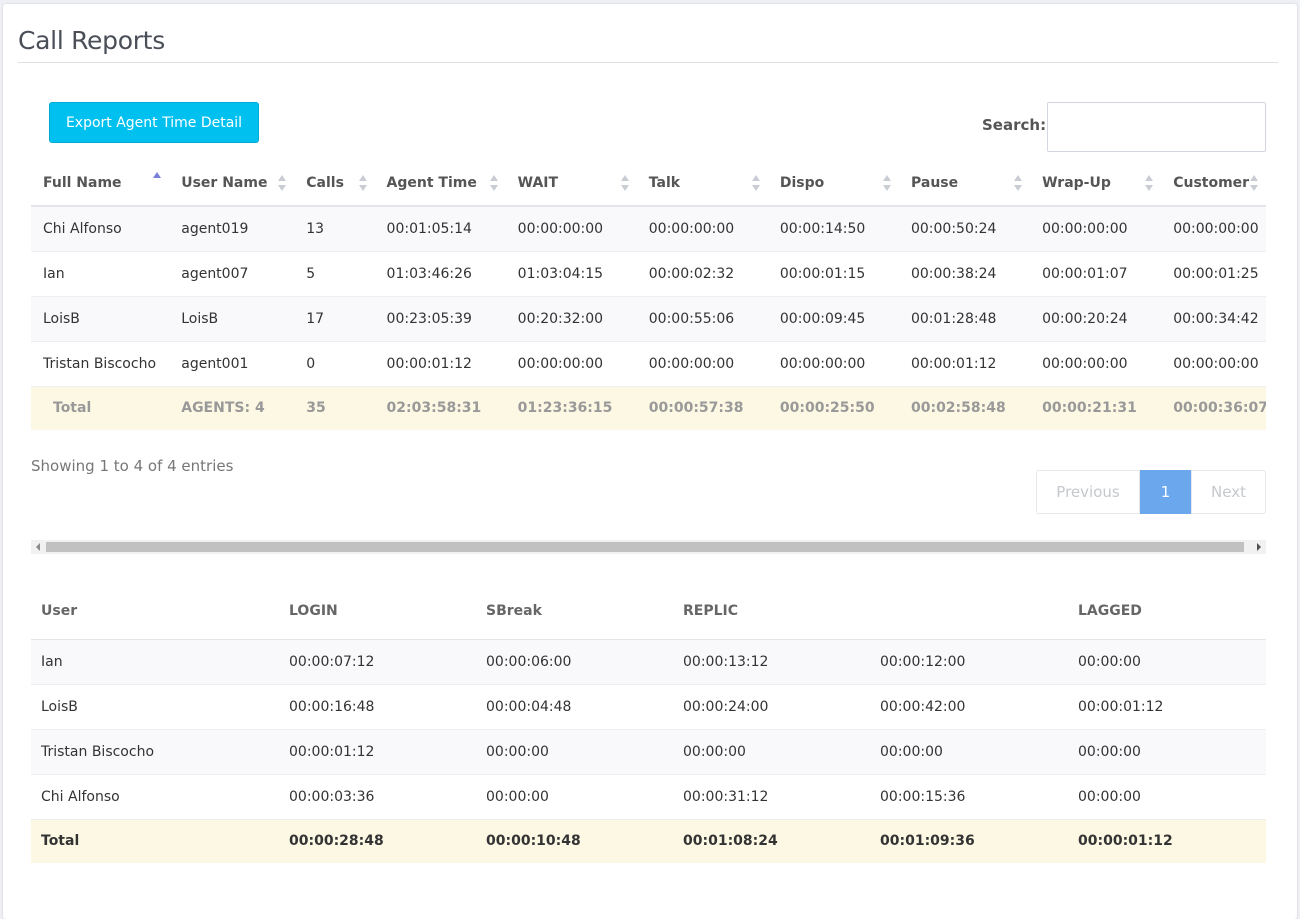  Describe the element at coordinates (574, 612) in the screenshot. I see `col-header-sbreak: SBreak` at that location.